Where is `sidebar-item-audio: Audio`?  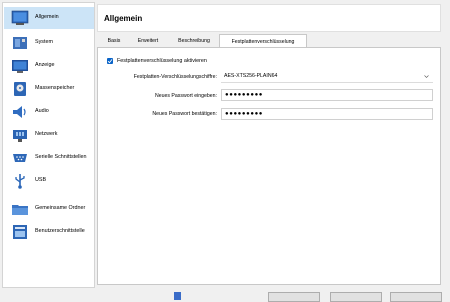 sidebar-item-audio: Audio is located at coordinates (49, 112).